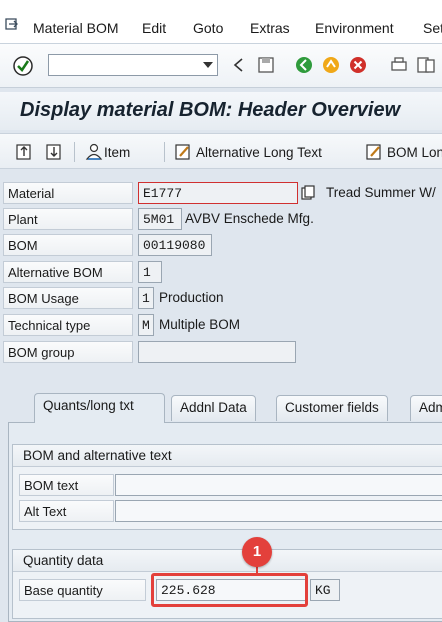 Image resolution: width=442 pixels, height=622 pixels. I want to click on tab-customer-fields: Customer fields, so click(332, 408).